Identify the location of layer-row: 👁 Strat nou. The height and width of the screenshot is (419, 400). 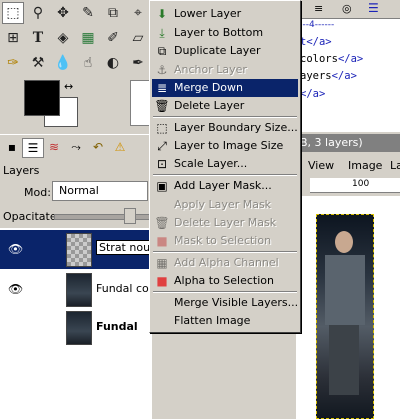
(77, 249).